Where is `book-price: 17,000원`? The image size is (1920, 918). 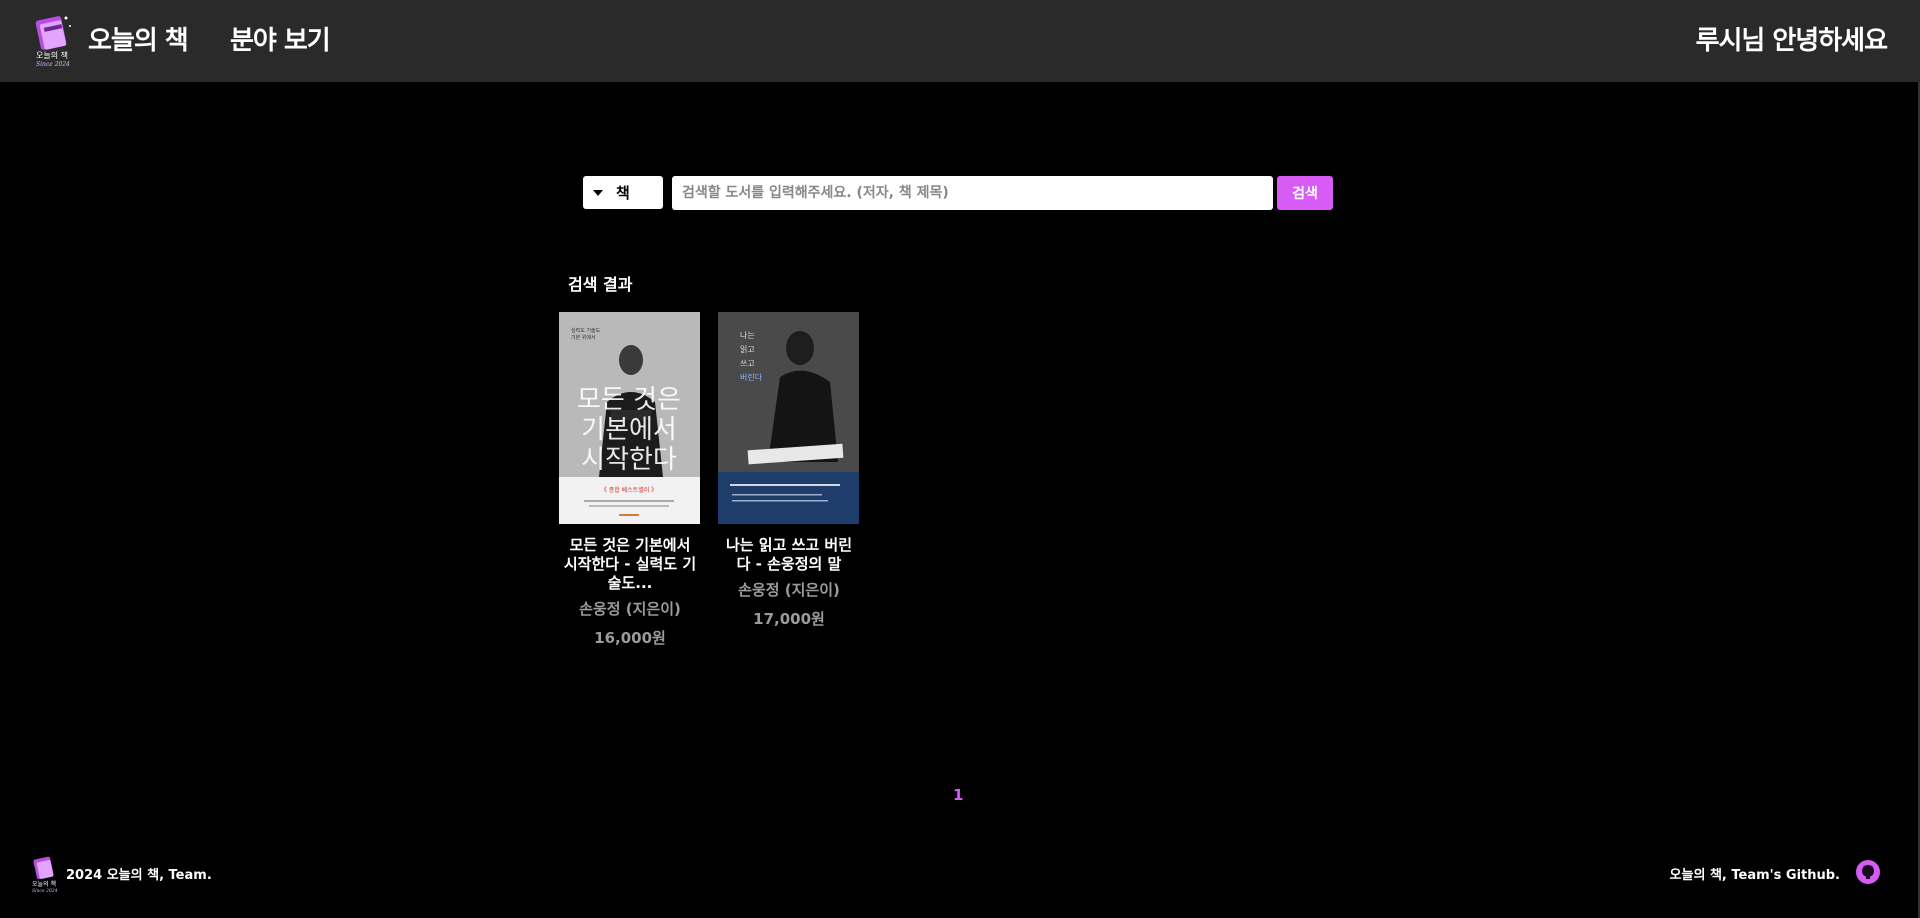
book-price: 17,000원 is located at coordinates (789, 619).